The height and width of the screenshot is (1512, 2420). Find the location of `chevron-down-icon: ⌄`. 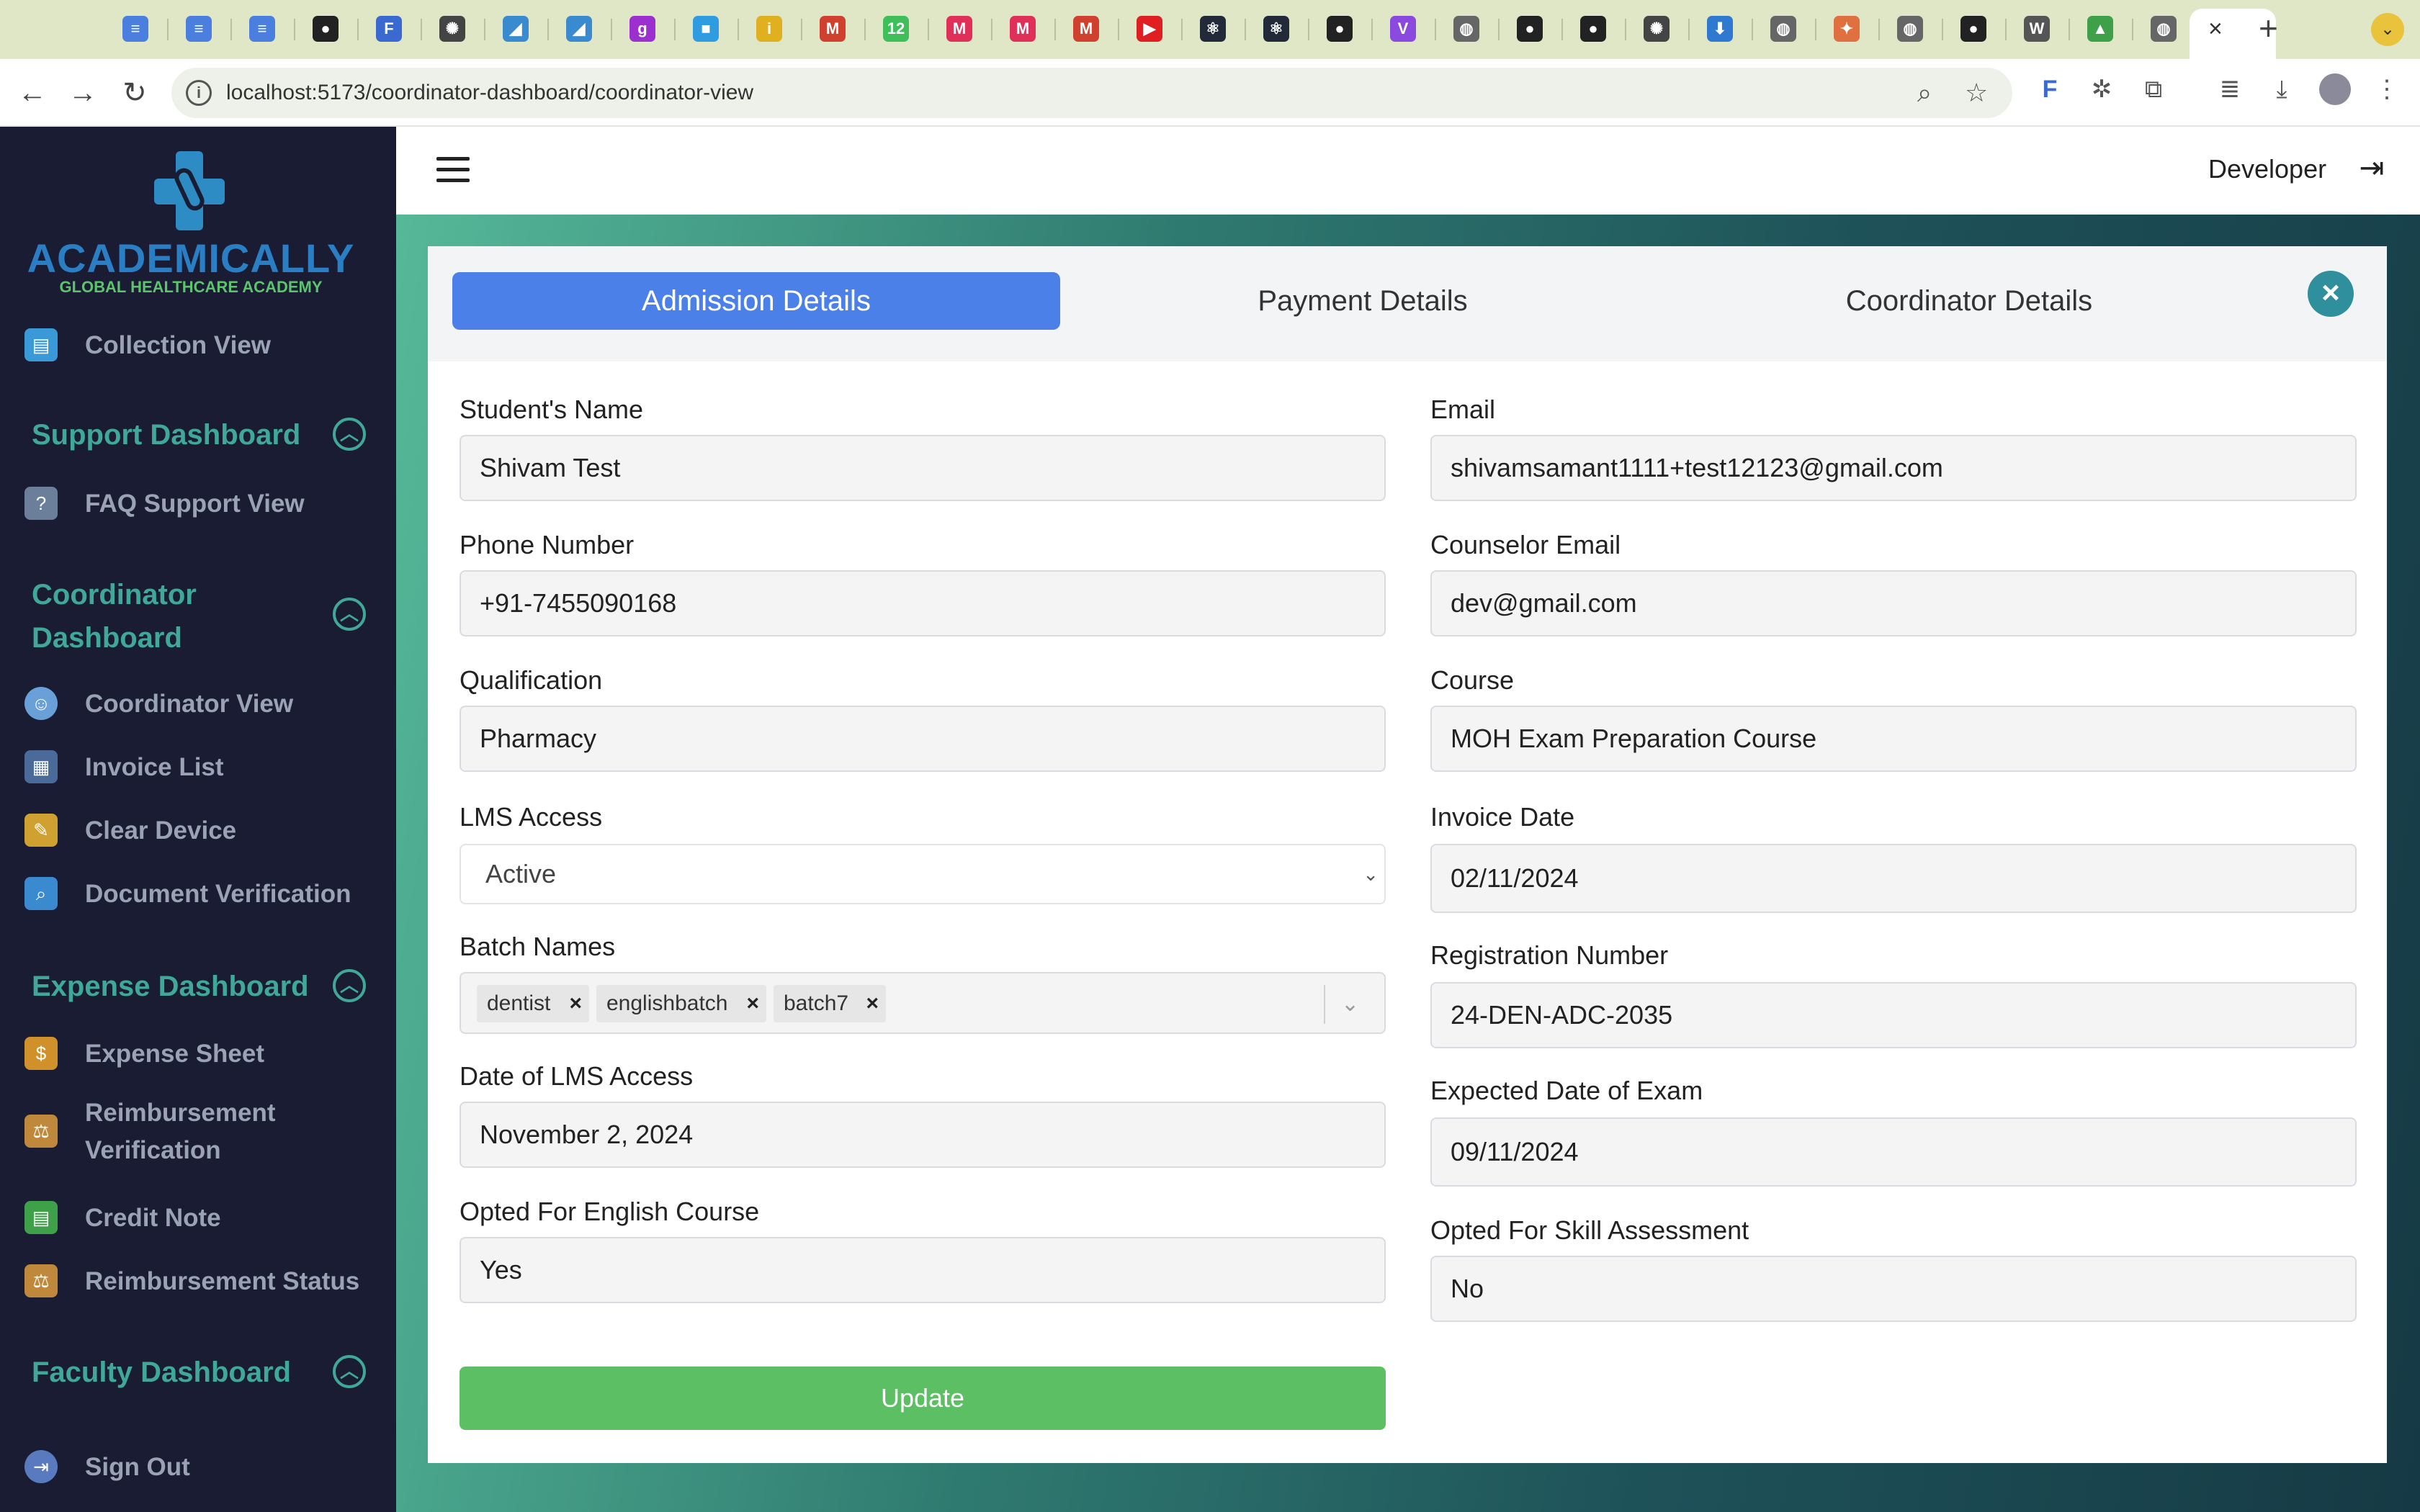

chevron-down-icon: ⌄ is located at coordinates (1350, 1004).